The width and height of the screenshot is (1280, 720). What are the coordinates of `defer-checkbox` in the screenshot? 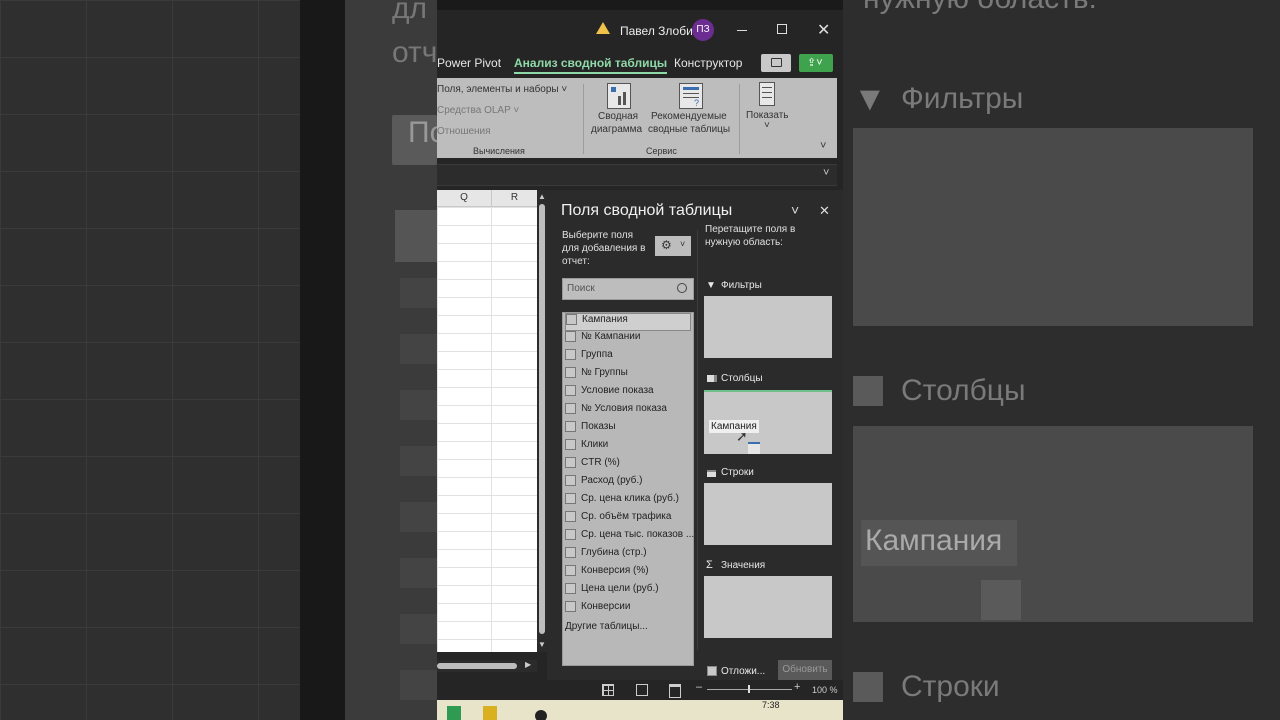 It's located at (712, 671).